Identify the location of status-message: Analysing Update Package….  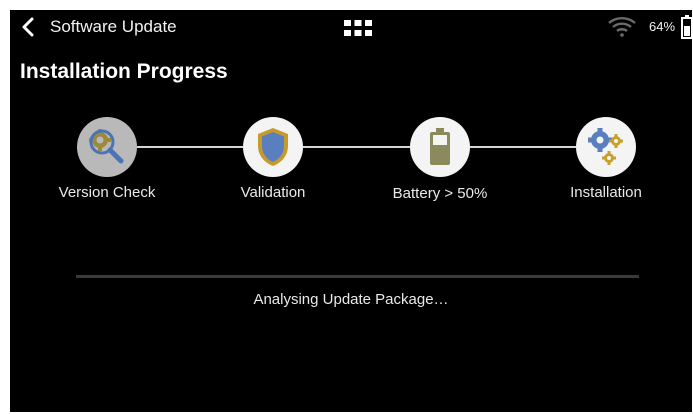
(351, 299).